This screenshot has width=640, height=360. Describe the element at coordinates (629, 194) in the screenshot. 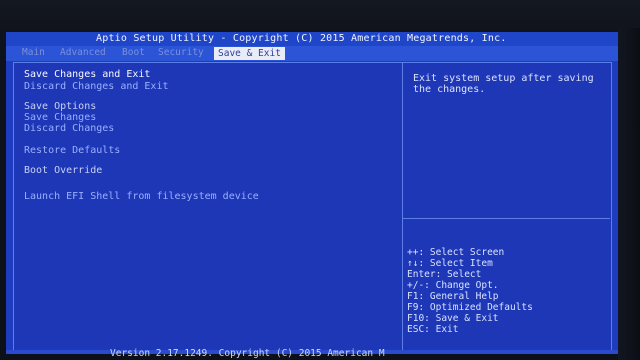

I see `monitor-frame-right` at that location.